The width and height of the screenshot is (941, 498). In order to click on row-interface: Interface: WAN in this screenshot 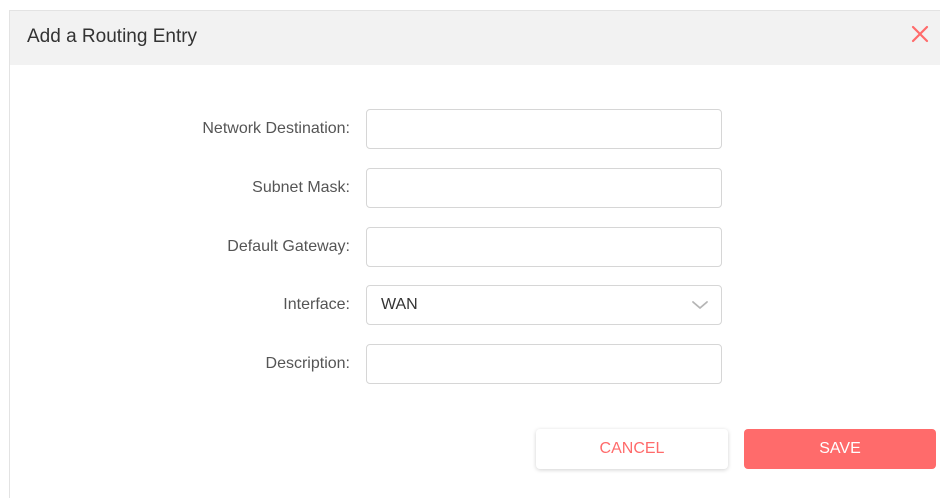, I will do `click(475, 305)`.